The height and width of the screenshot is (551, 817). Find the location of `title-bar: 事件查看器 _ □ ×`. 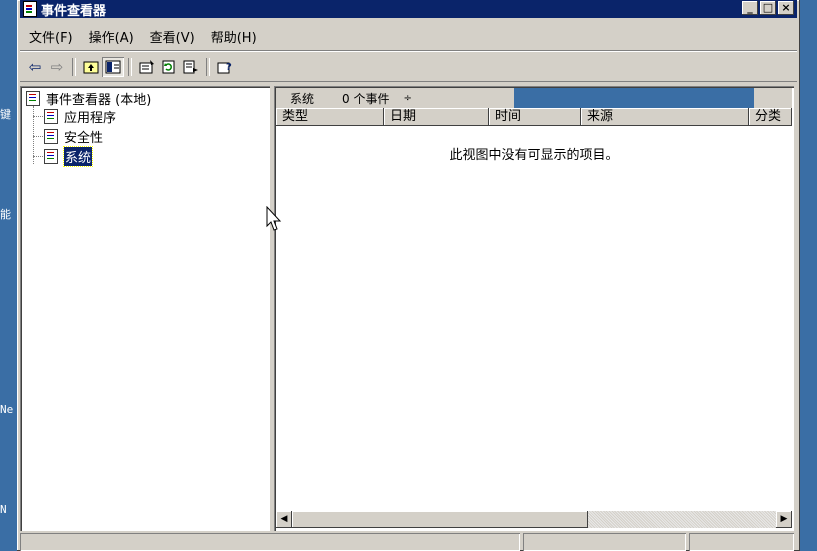

title-bar: 事件查看器 _ □ × is located at coordinates (408, 9).